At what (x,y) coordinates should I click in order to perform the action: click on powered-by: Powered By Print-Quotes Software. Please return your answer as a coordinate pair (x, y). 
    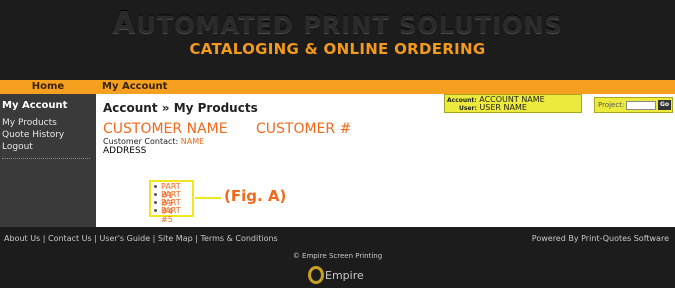
    Looking at the image, I should click on (600, 238).